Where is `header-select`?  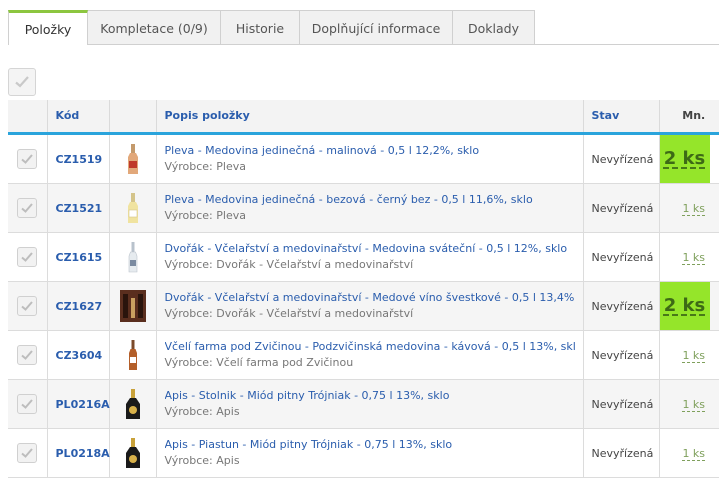 header-select is located at coordinates (28, 117).